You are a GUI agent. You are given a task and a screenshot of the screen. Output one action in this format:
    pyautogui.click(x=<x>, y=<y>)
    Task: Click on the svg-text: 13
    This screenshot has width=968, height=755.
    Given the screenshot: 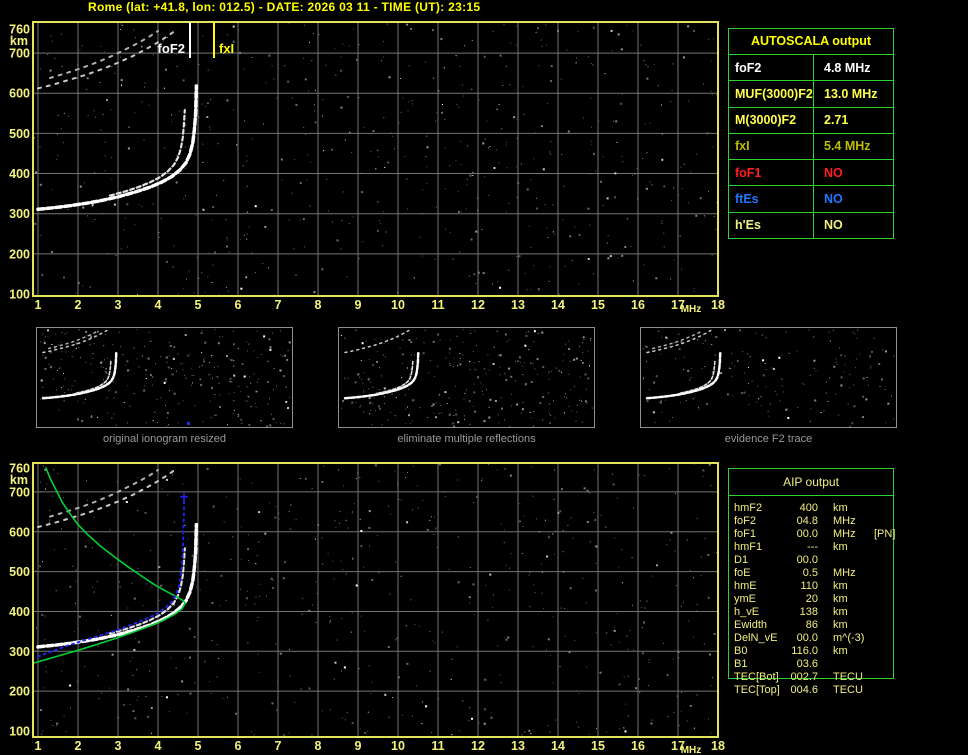 What is the action you would take?
    pyautogui.click(x=518, y=746)
    